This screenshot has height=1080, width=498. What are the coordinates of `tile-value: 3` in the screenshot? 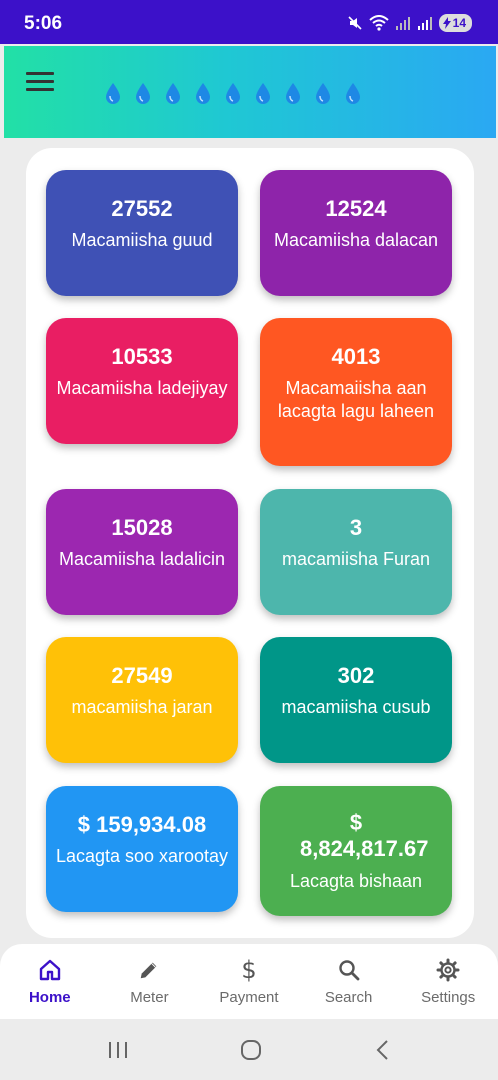 It's located at (356, 527).